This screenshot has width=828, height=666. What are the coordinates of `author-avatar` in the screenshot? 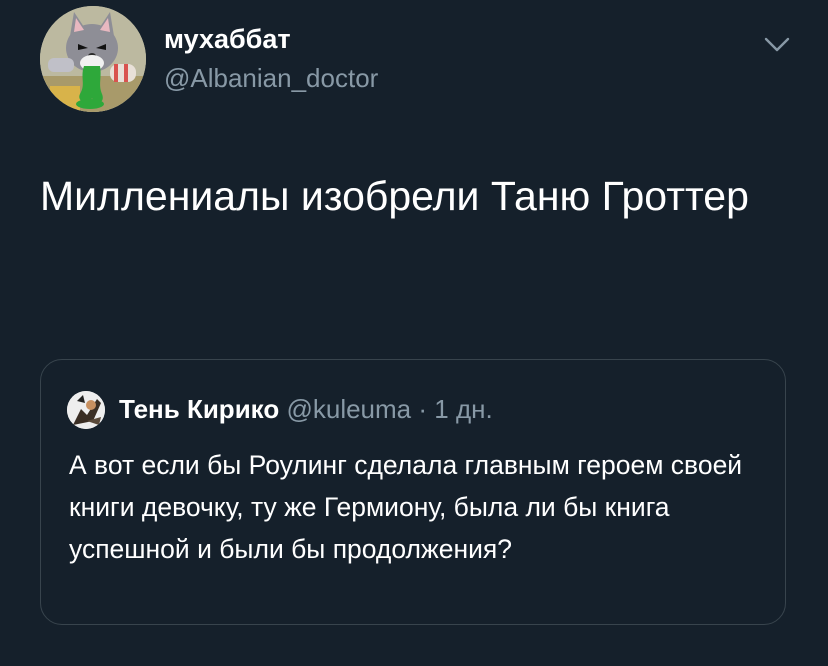 It's located at (93, 59).